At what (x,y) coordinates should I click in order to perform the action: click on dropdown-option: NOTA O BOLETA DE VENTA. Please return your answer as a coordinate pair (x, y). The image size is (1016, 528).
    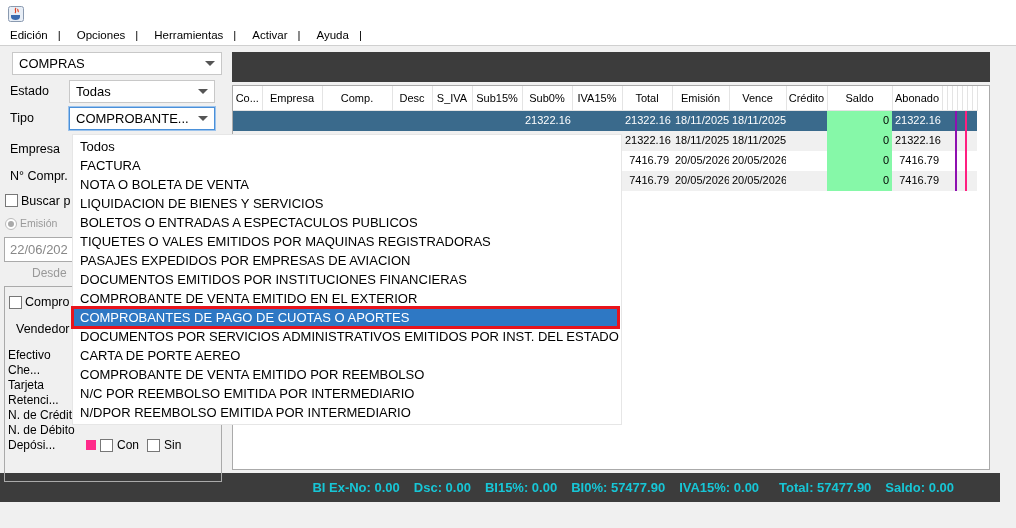
    Looking at the image, I should click on (345, 184).